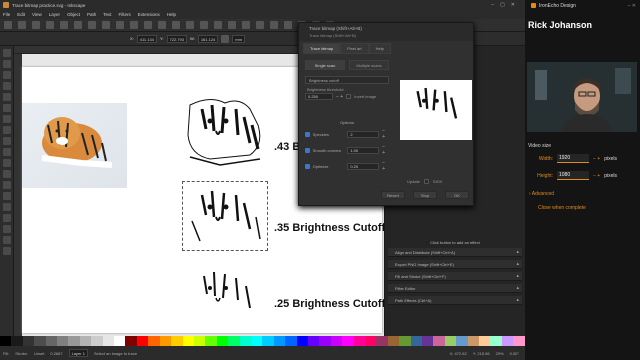 This screenshot has height=360, width=640. Describe the element at coordinates (379, 48) in the screenshot. I see `tab-help: Help` at that location.